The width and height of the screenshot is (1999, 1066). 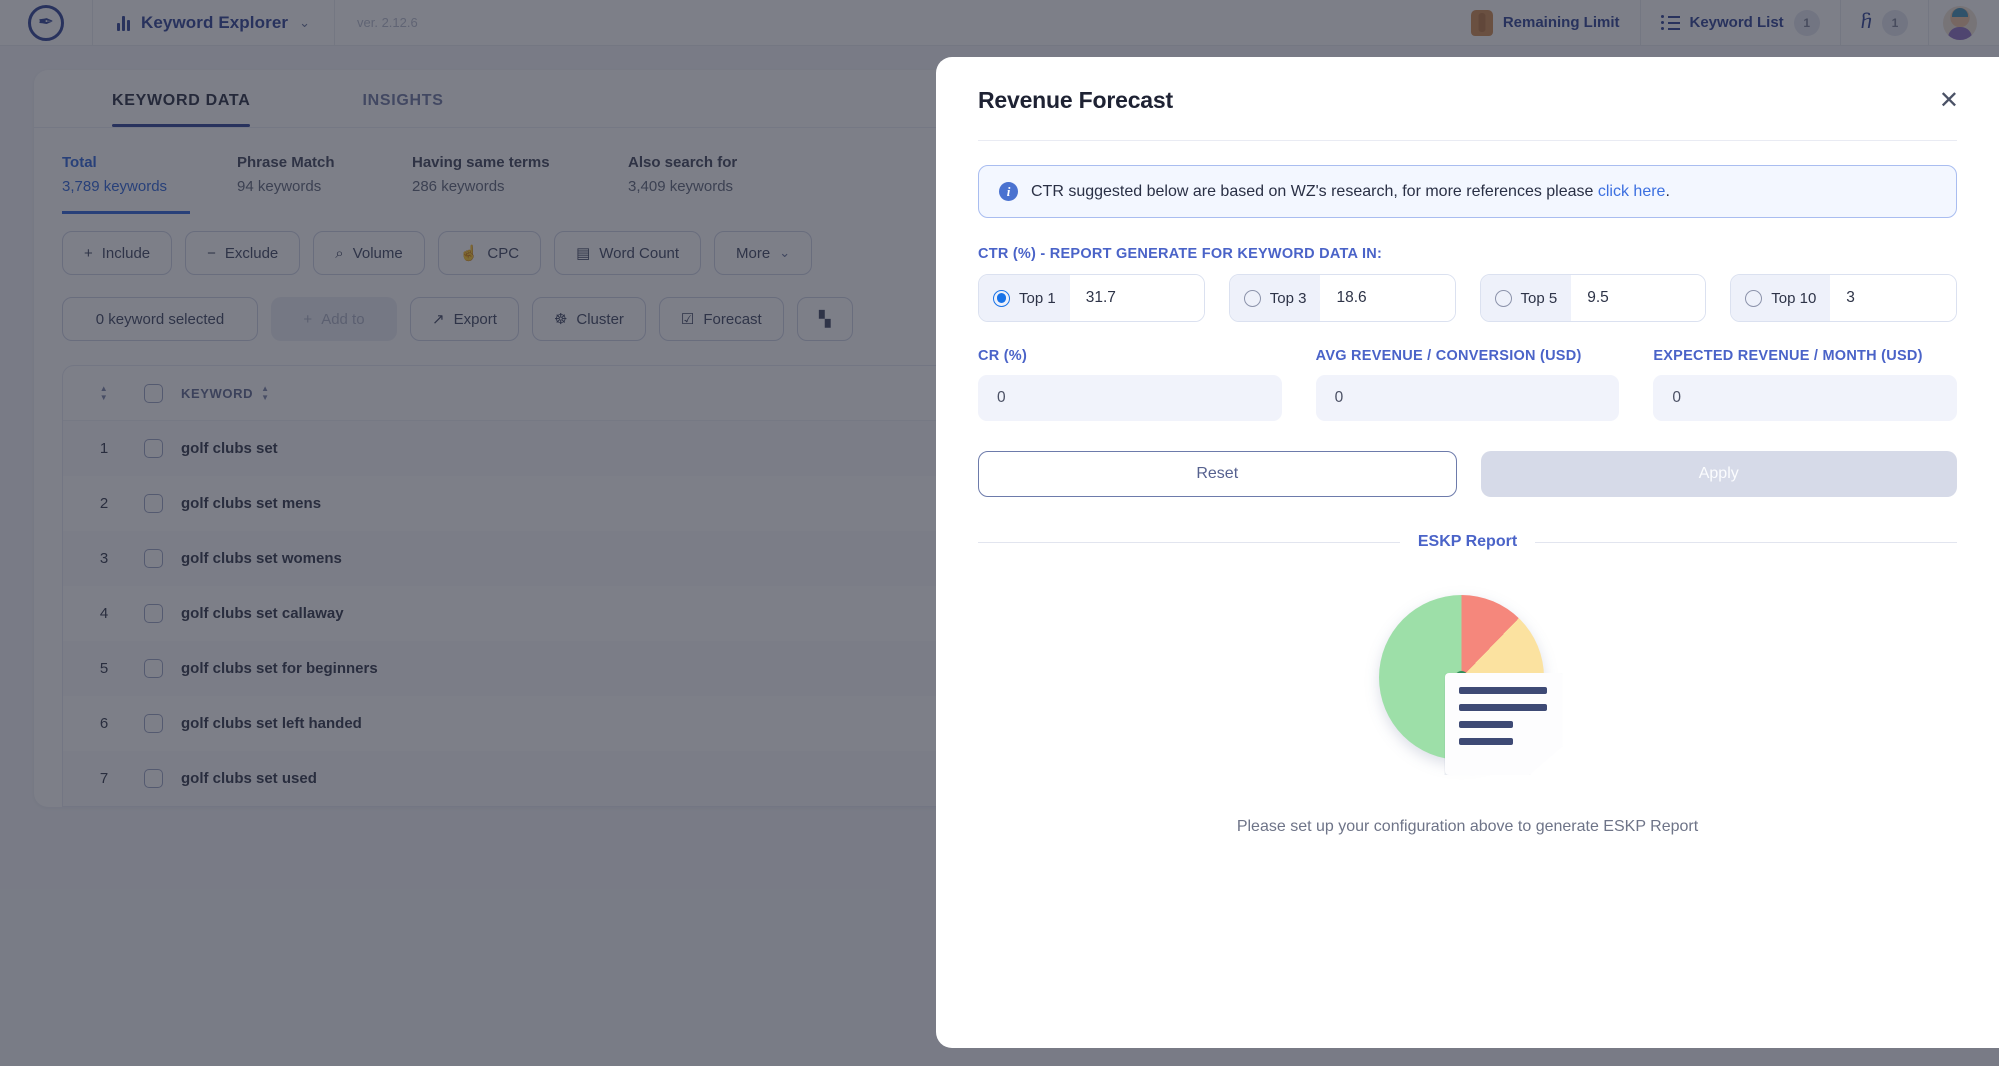 I want to click on ctr-radio-wrap-top-5: Top 5, so click(x=1526, y=298).